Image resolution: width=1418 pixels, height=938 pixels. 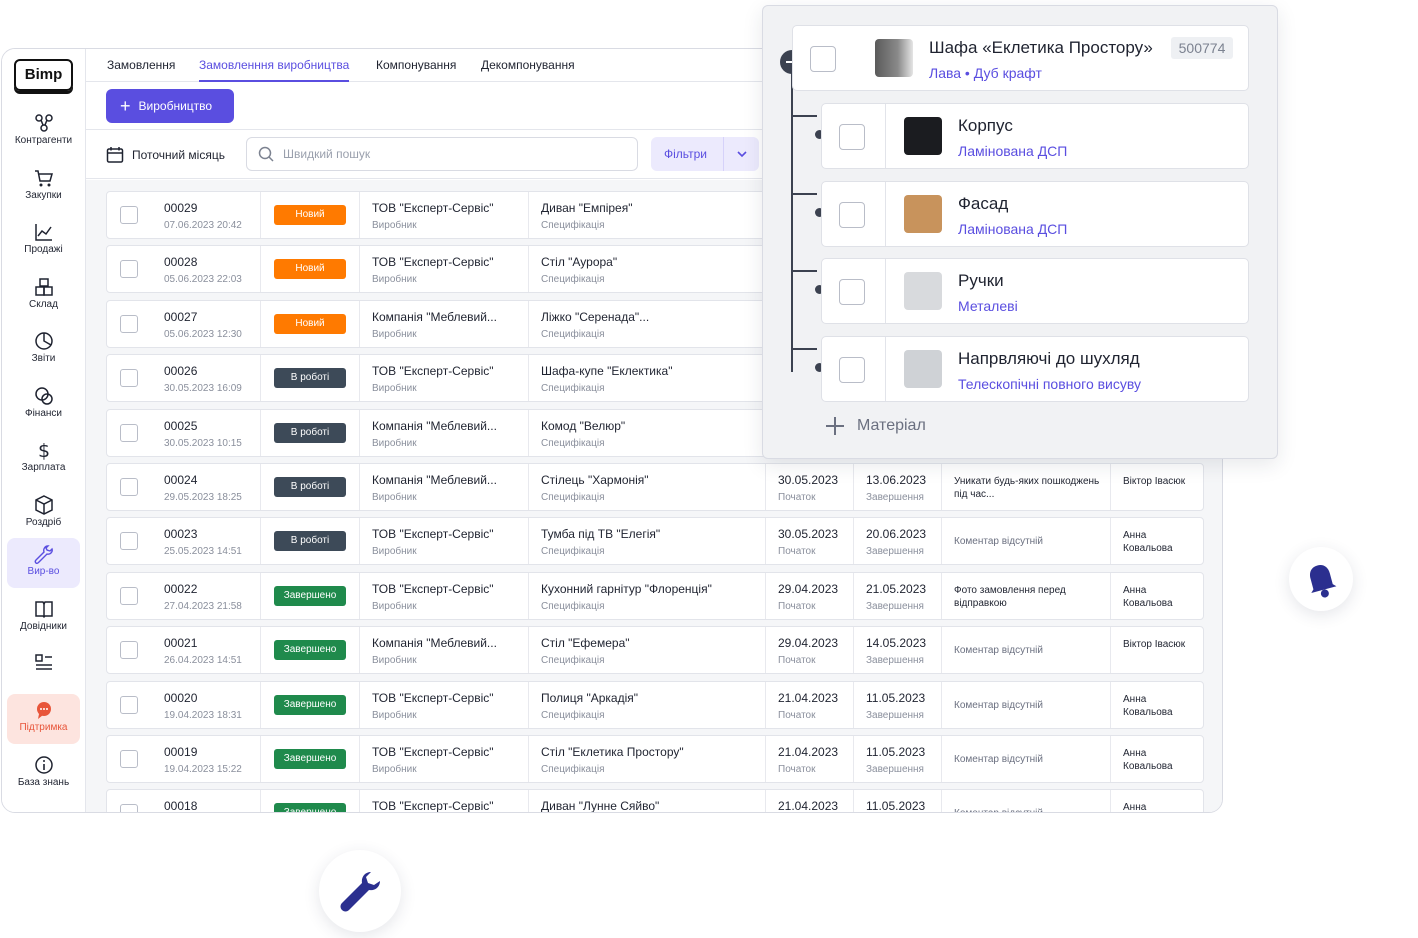 What do you see at coordinates (43, 304) in the screenshot?
I see `sidebar-item-label: Склад` at bounding box center [43, 304].